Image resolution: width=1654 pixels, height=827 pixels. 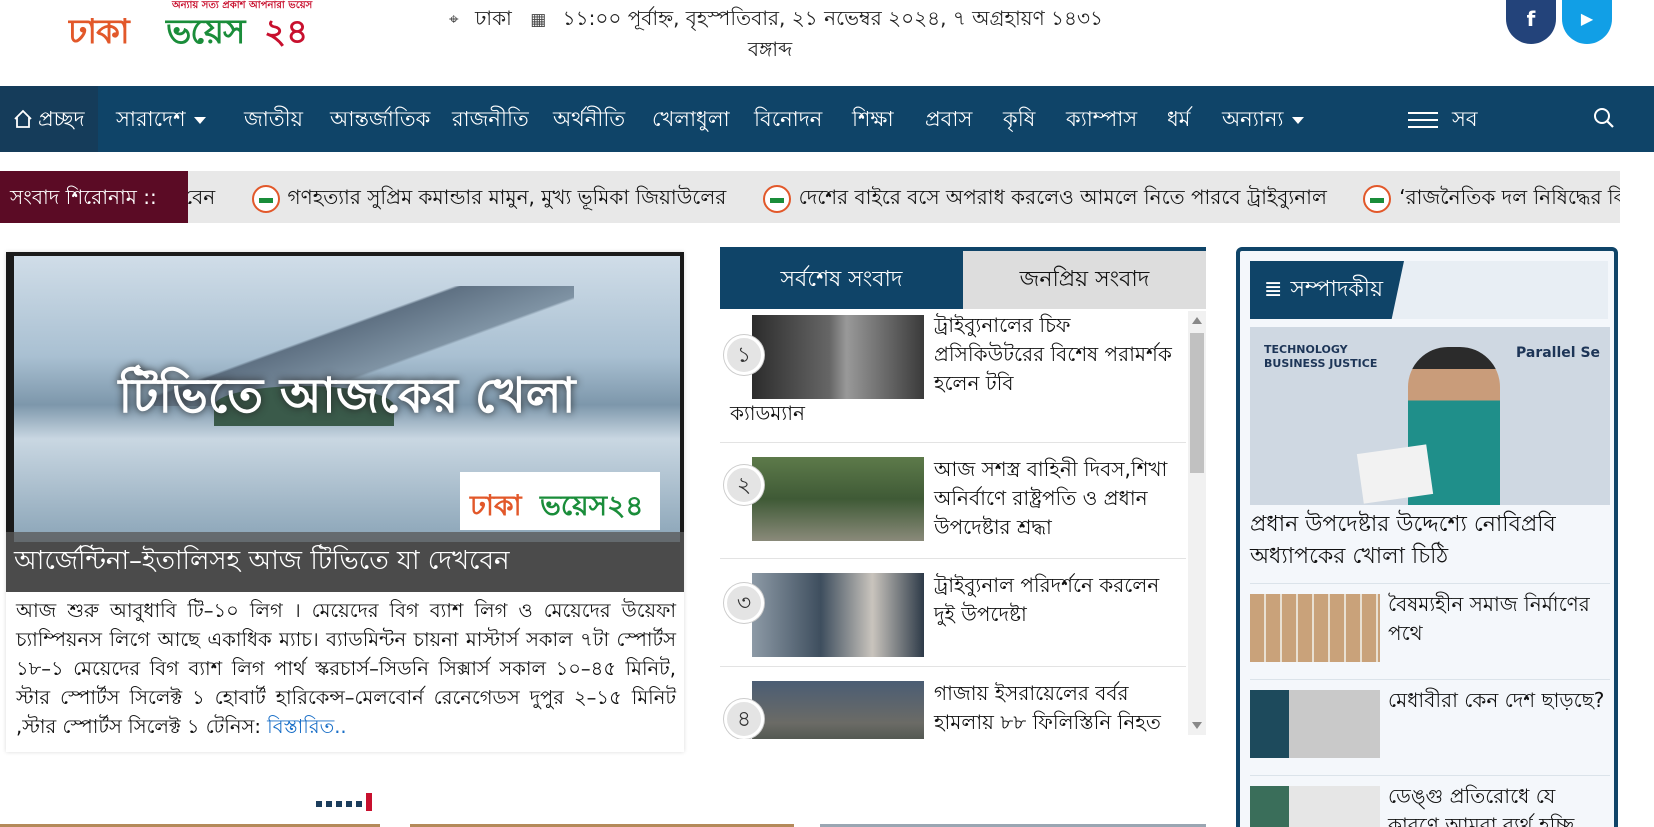 I want to click on nav-home: প্রচ্ছদ, so click(x=49, y=119).